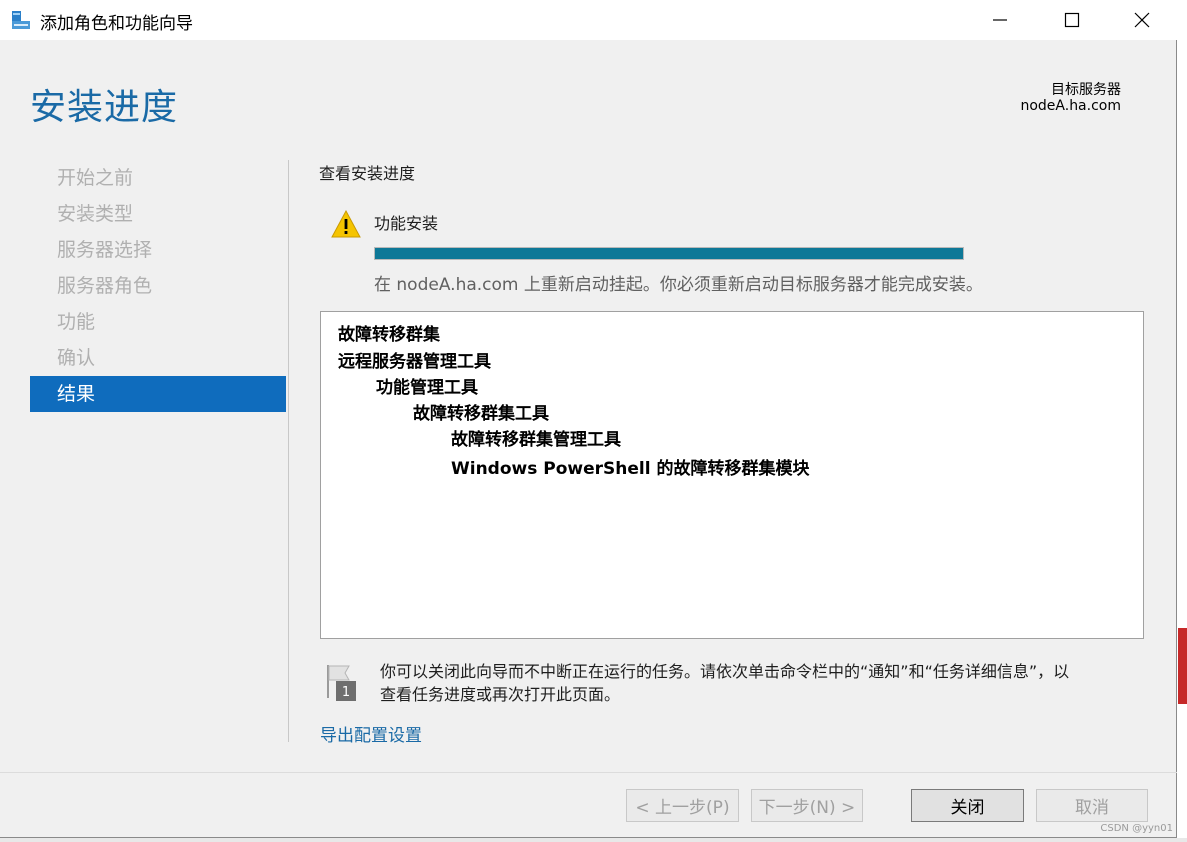 The image size is (1187, 842). What do you see at coordinates (158, 178) in the screenshot?
I see `nav-item-before-you-begin: 开始之前` at bounding box center [158, 178].